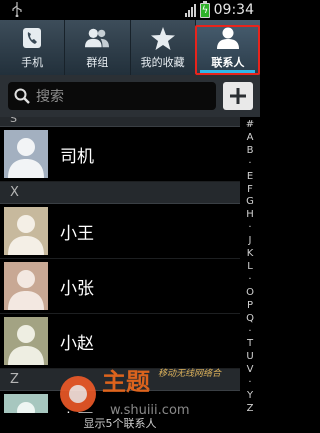  I want to click on search-row: 搜索, so click(130, 96).